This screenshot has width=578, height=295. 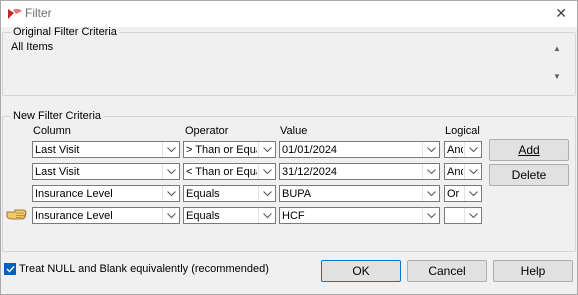 I want to click on filter-app-icon, so click(x=15, y=13).